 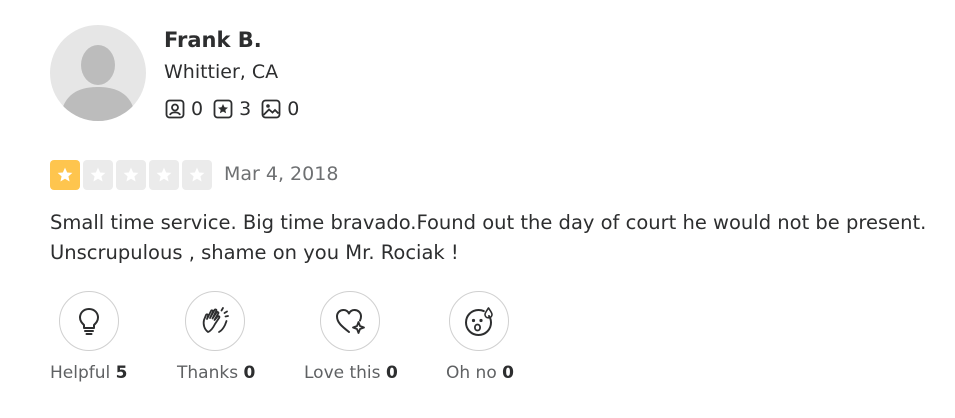 I want to click on oh-no-count: 0, so click(x=508, y=373).